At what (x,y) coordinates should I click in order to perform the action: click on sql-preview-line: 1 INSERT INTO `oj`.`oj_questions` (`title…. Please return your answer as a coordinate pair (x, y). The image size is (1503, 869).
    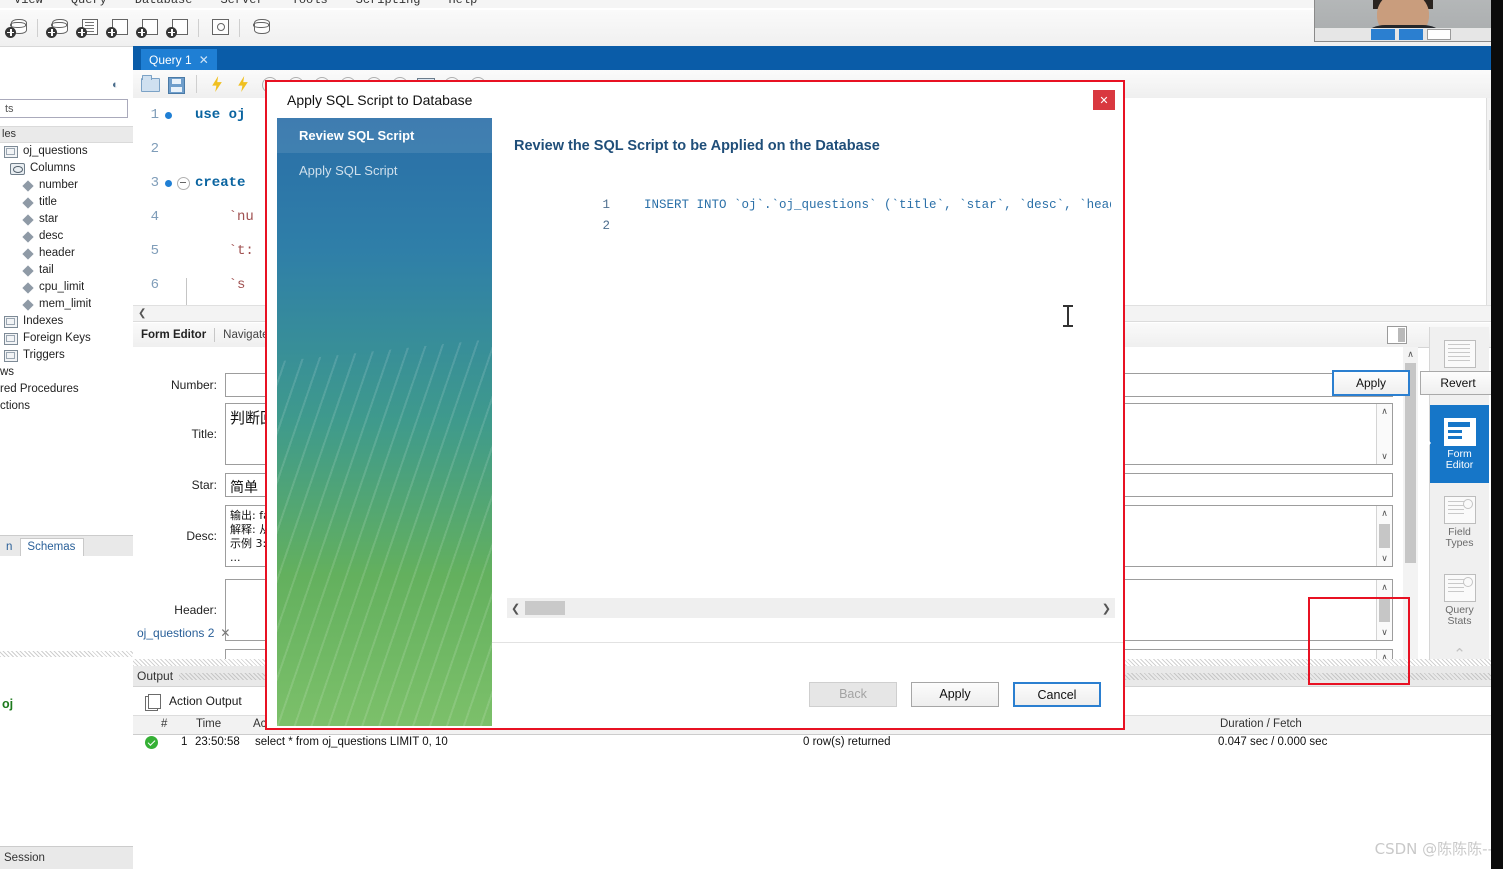
    Looking at the image, I should click on (807, 193).